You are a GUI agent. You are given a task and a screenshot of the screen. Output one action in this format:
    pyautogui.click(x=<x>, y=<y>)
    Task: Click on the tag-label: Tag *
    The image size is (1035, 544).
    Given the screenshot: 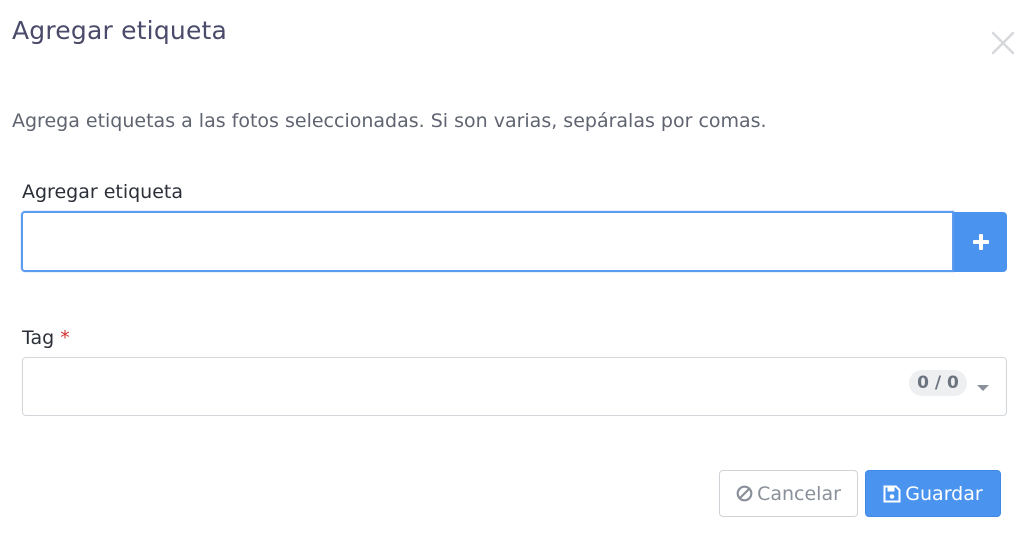 What is the action you would take?
    pyautogui.click(x=46, y=338)
    